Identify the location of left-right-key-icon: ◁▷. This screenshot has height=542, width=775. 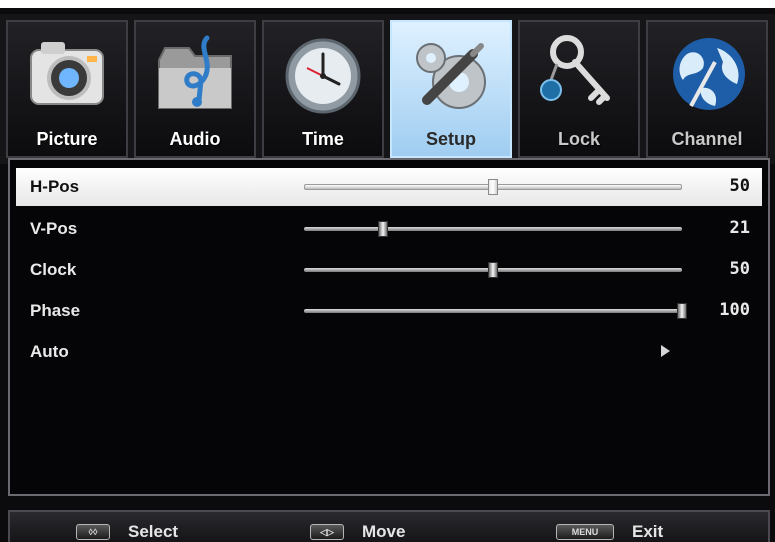
(327, 532).